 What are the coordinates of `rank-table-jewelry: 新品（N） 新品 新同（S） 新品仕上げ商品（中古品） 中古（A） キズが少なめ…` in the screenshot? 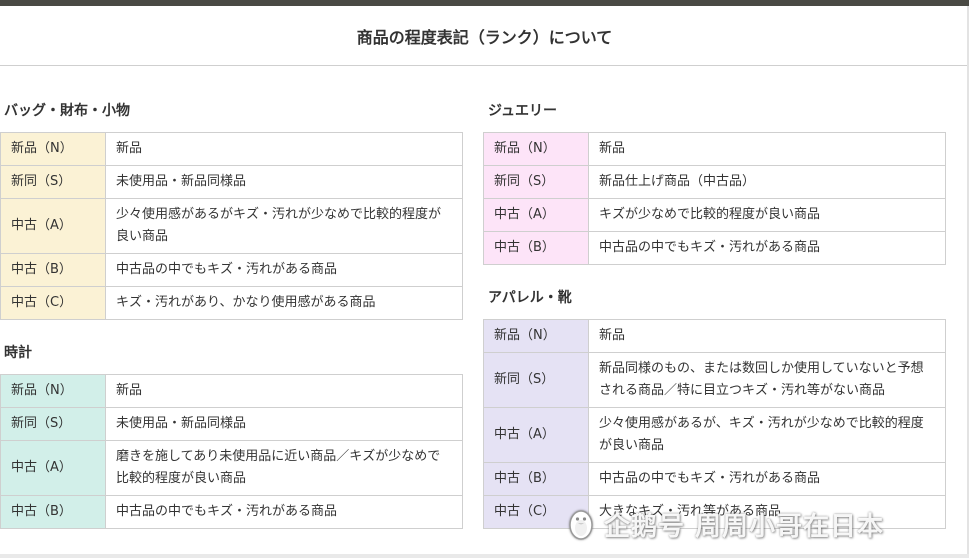 It's located at (714, 198).